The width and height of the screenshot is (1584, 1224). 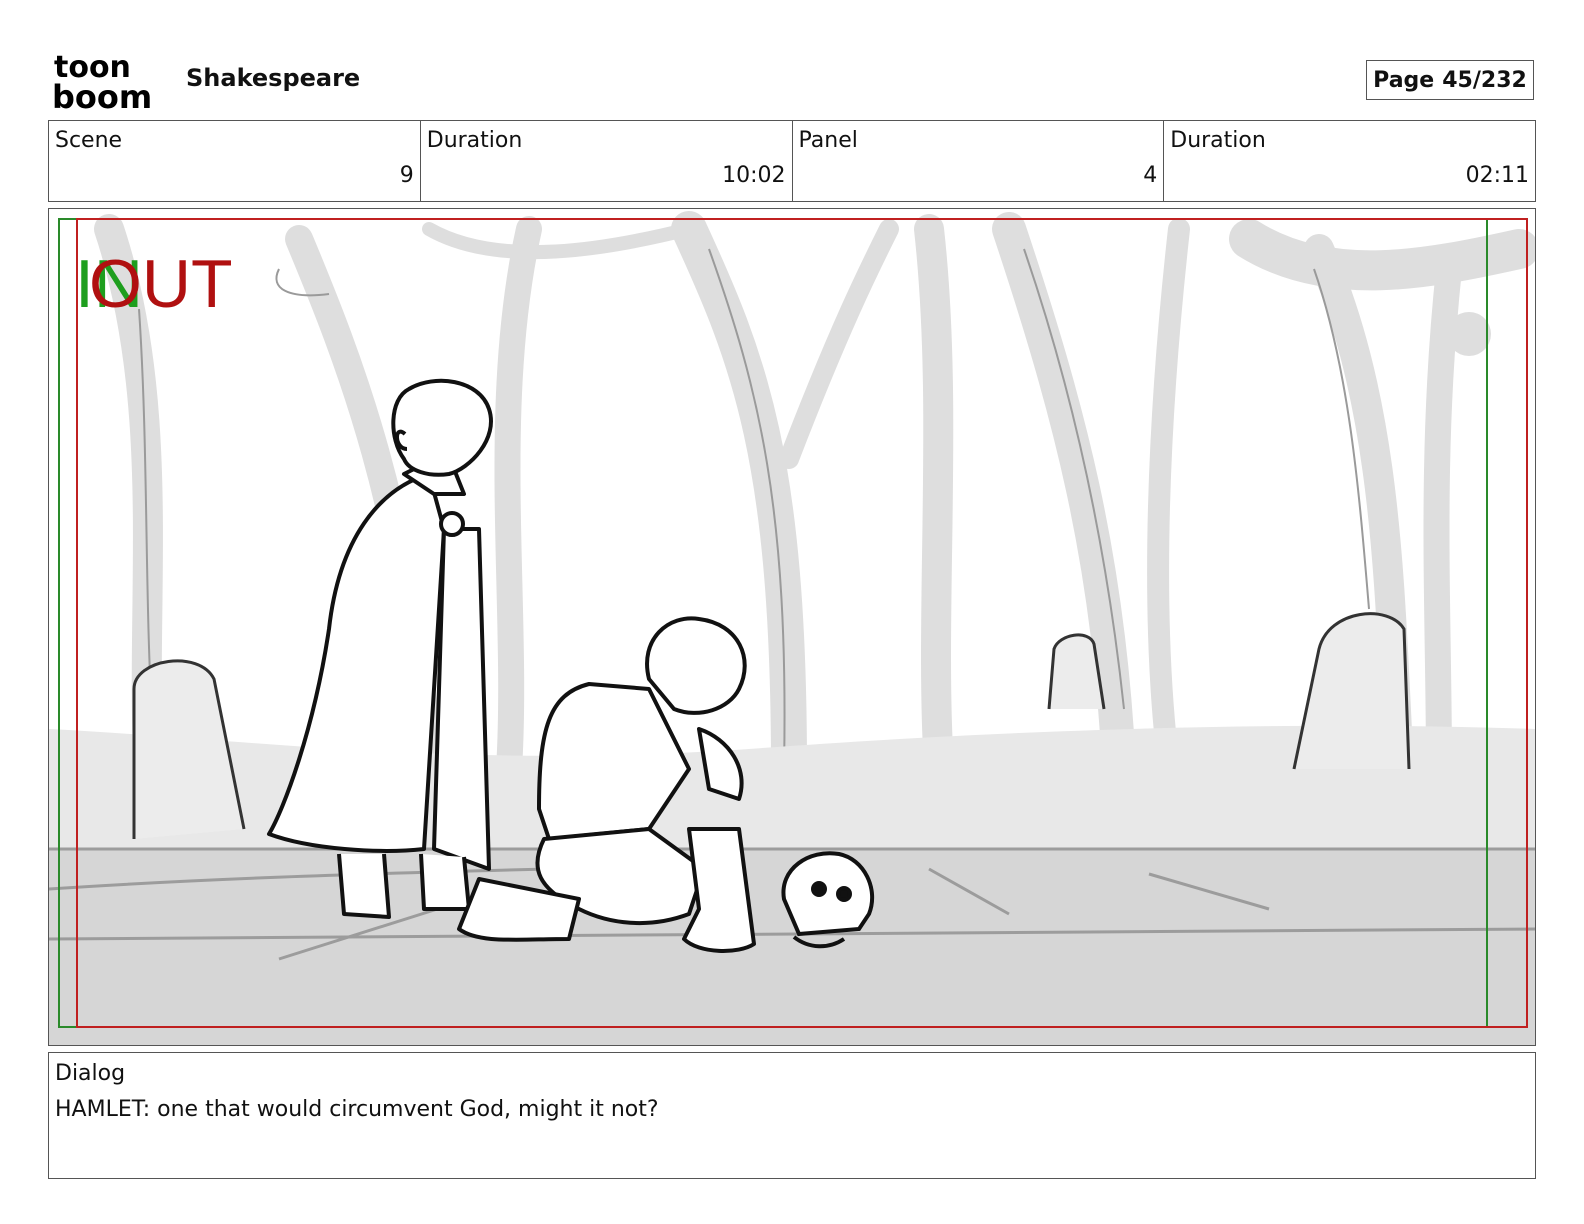 What do you see at coordinates (406, 175) in the screenshot?
I see `scene-value: 9` at bounding box center [406, 175].